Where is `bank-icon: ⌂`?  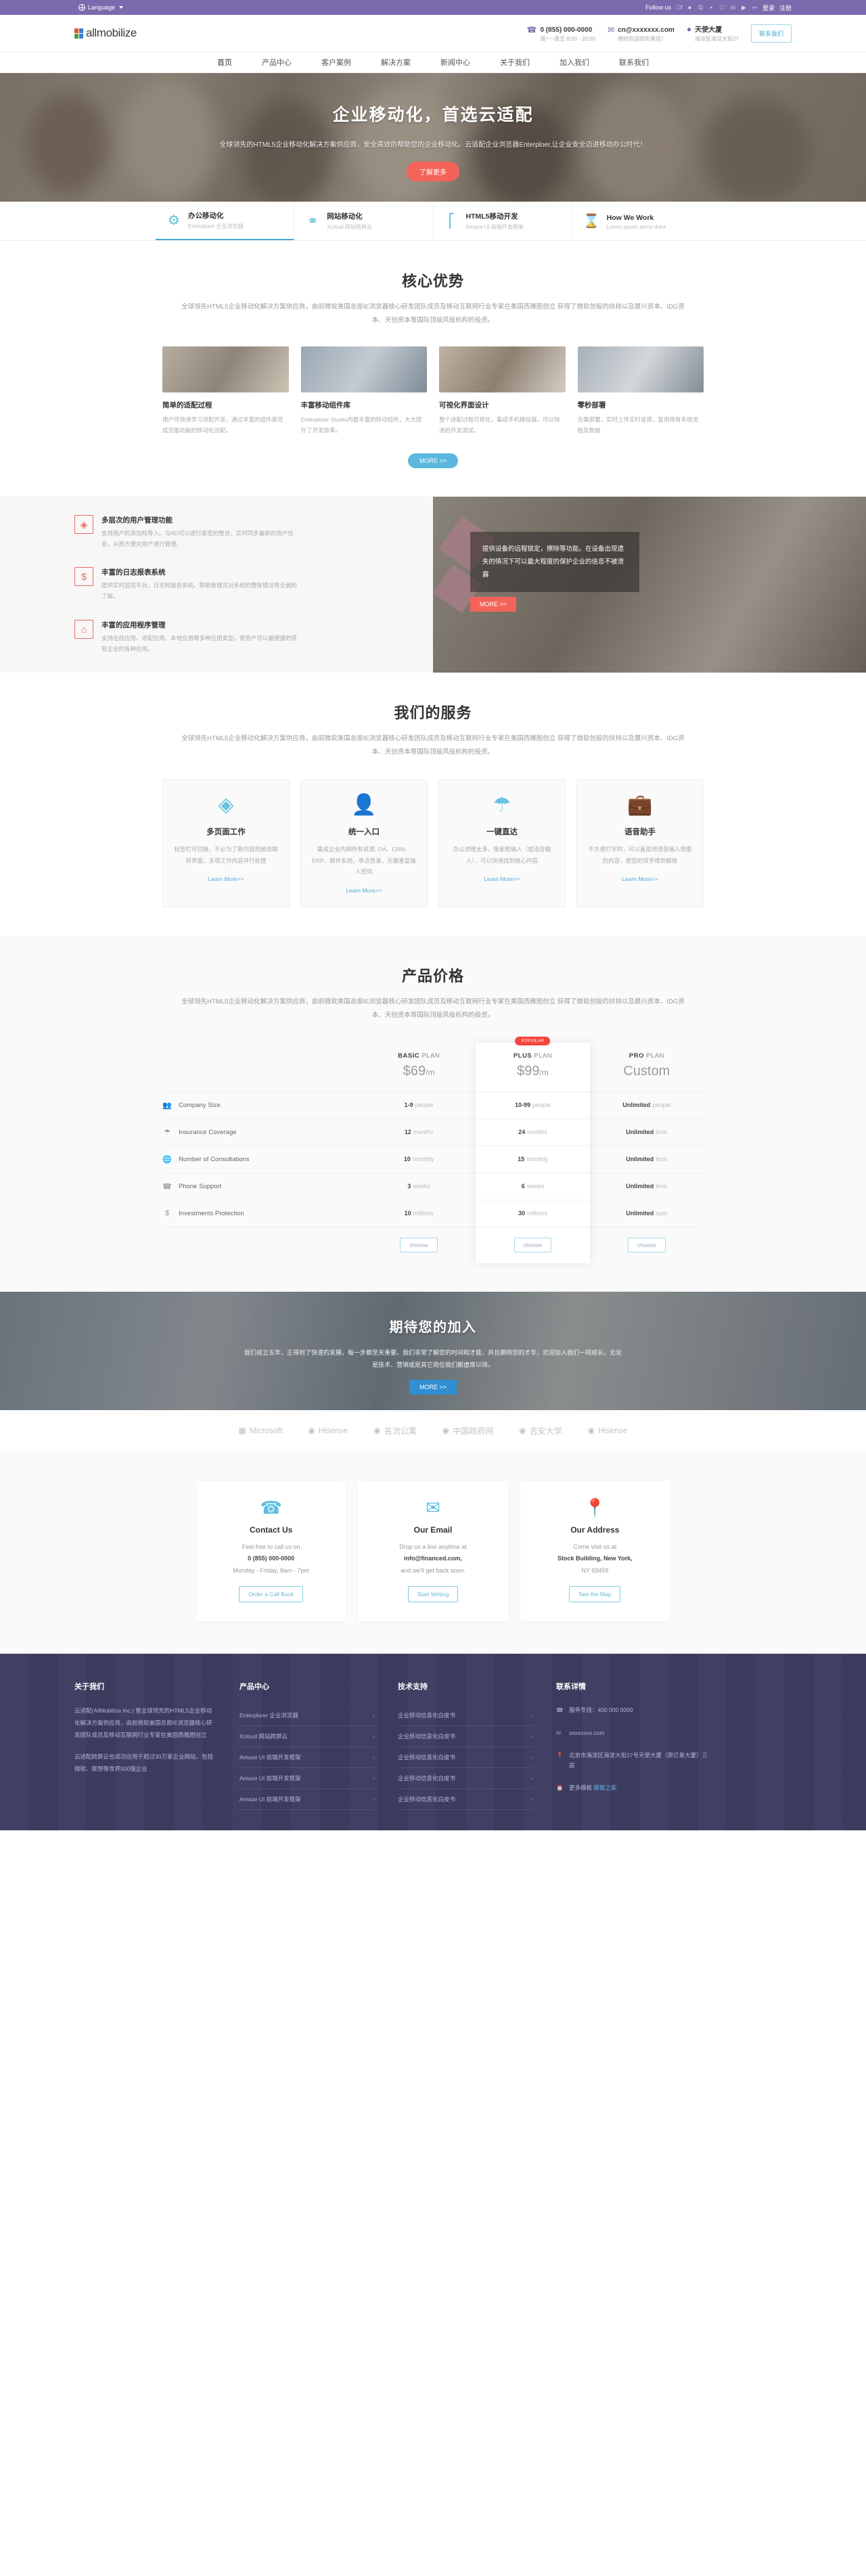
bank-icon: ⌂ is located at coordinates (83, 629).